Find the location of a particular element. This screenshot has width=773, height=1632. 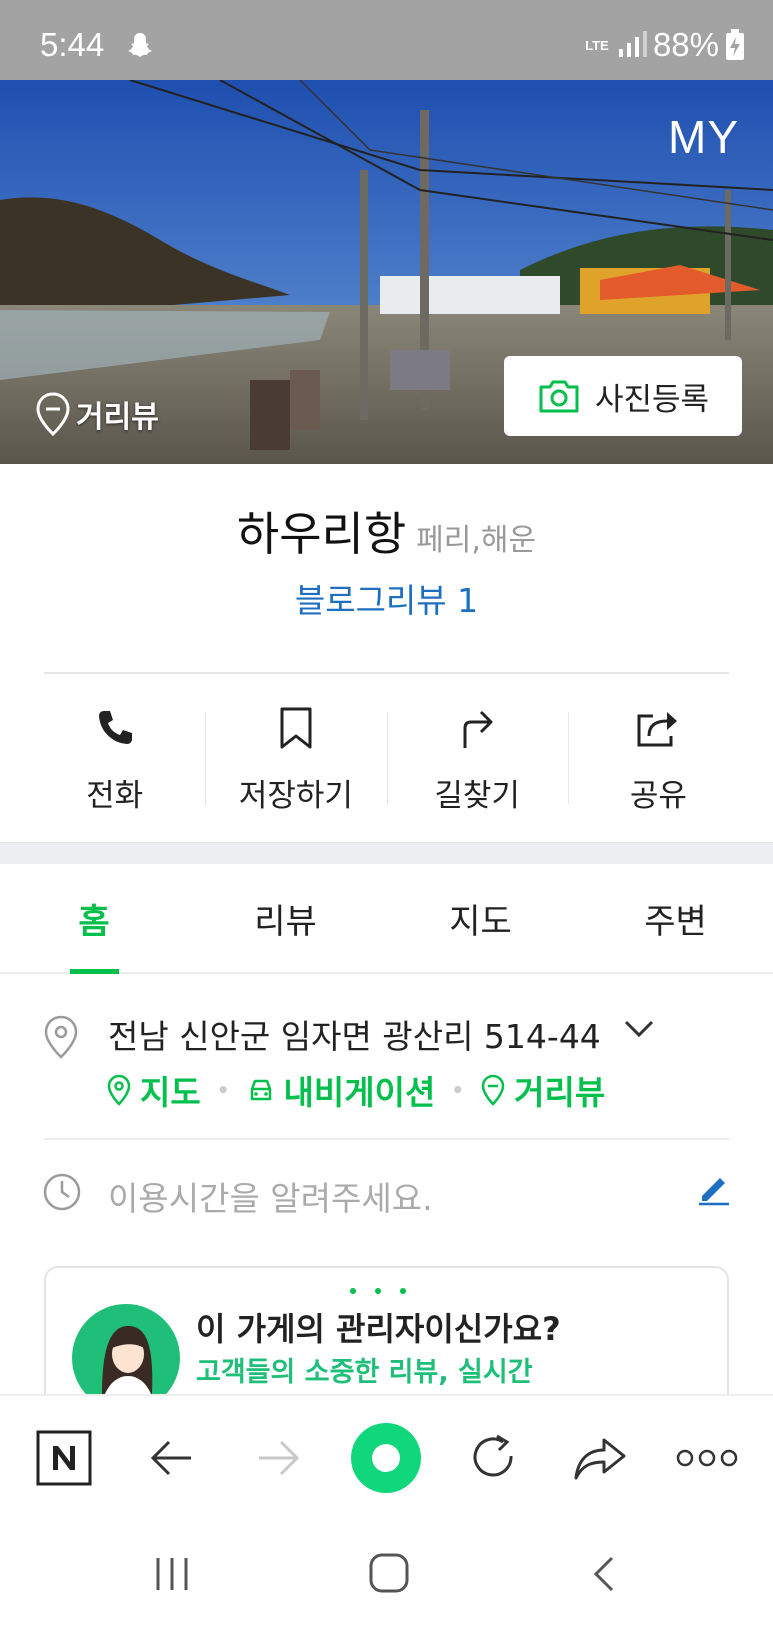

home-system-button is located at coordinates (389, 1575).